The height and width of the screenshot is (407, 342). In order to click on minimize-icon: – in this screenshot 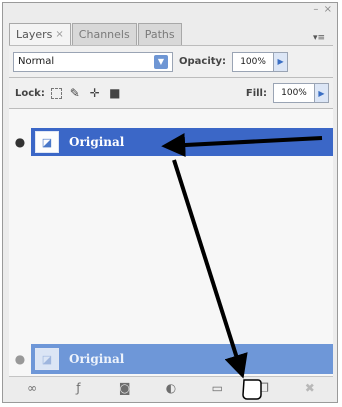, I will do `click(316, 9)`.